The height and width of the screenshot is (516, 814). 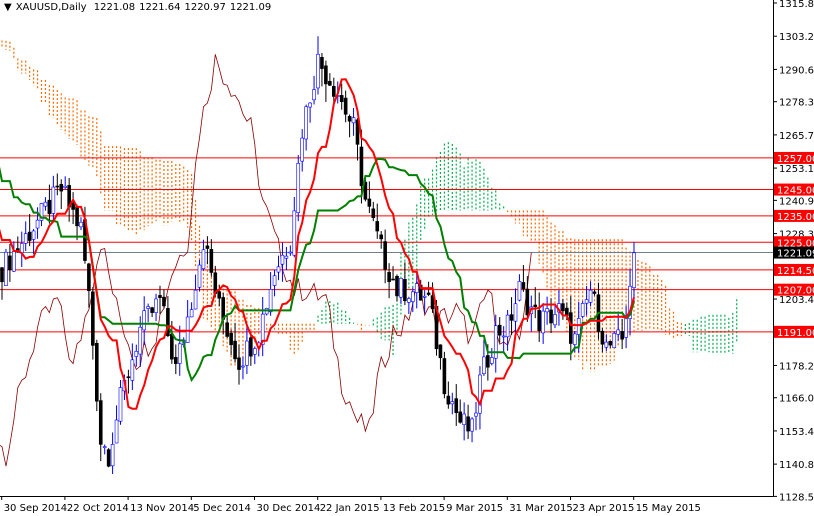 What do you see at coordinates (474, 508) in the screenshot?
I see `x-tick-label: 9 Mar 2015` at bounding box center [474, 508].